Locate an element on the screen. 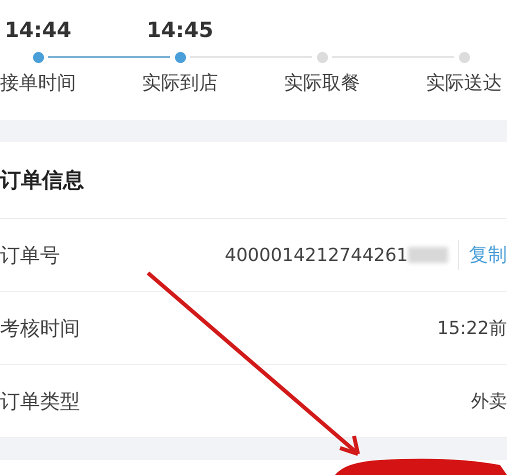 This screenshot has width=507, height=475. copy-link: 复制 is located at coordinates (488, 255).